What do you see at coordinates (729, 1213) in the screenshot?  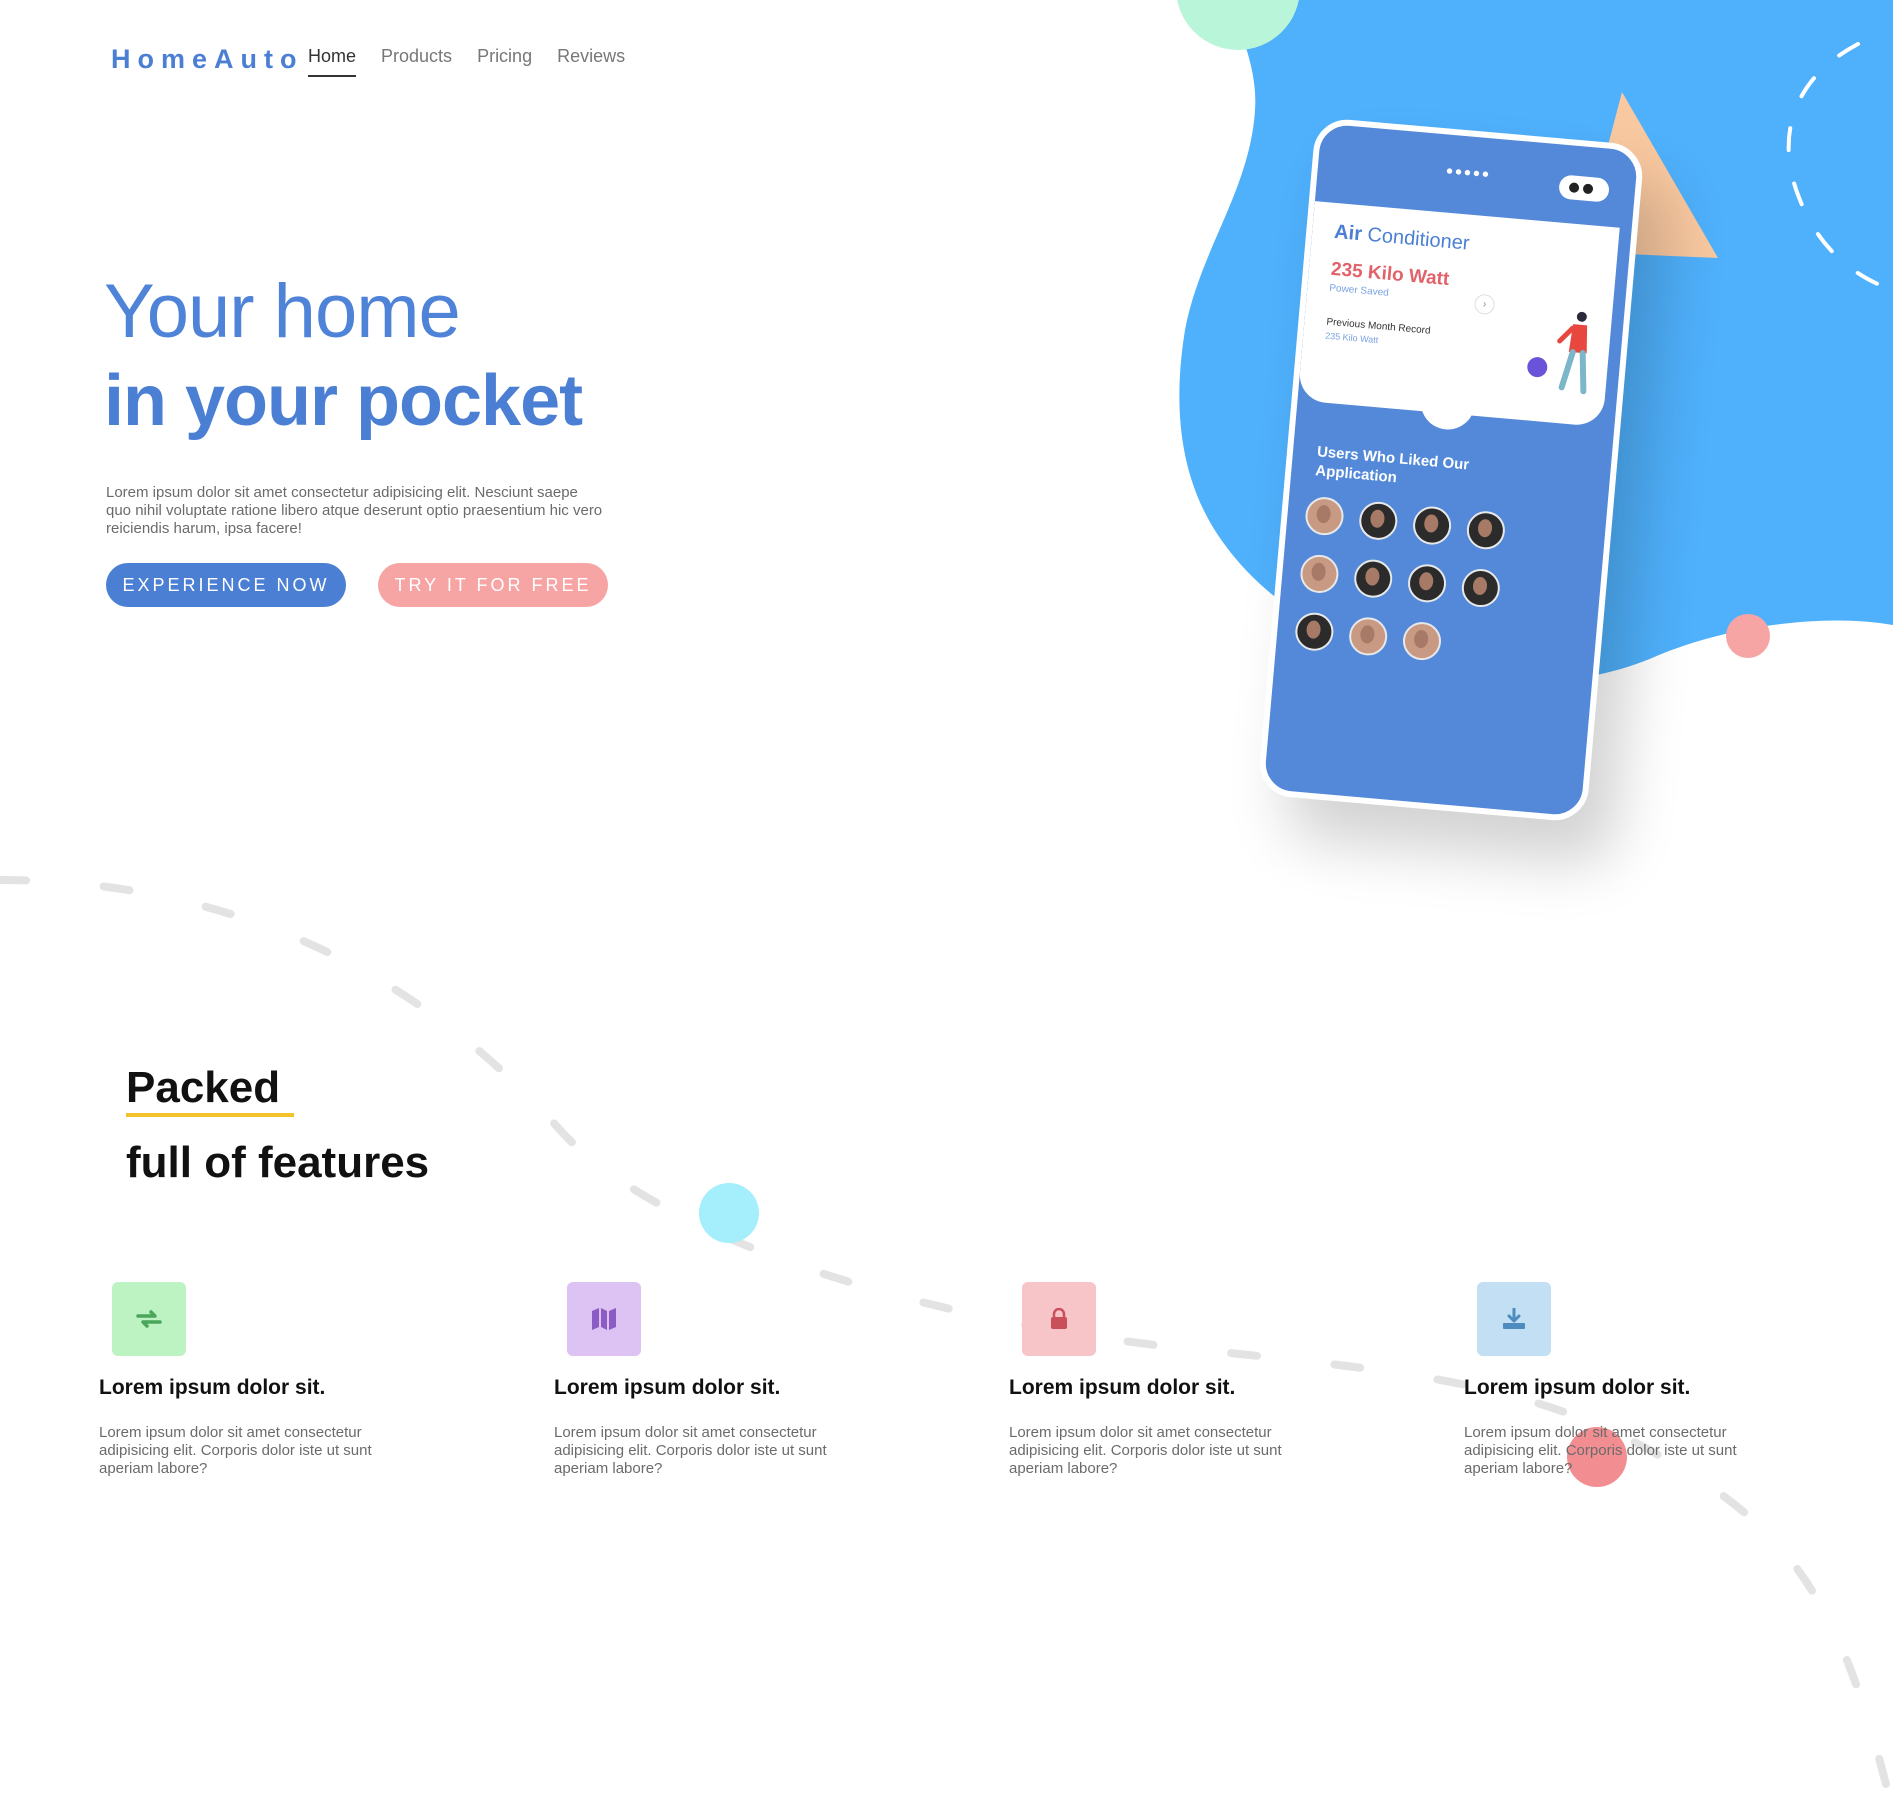 I see `cyan-dot` at bounding box center [729, 1213].